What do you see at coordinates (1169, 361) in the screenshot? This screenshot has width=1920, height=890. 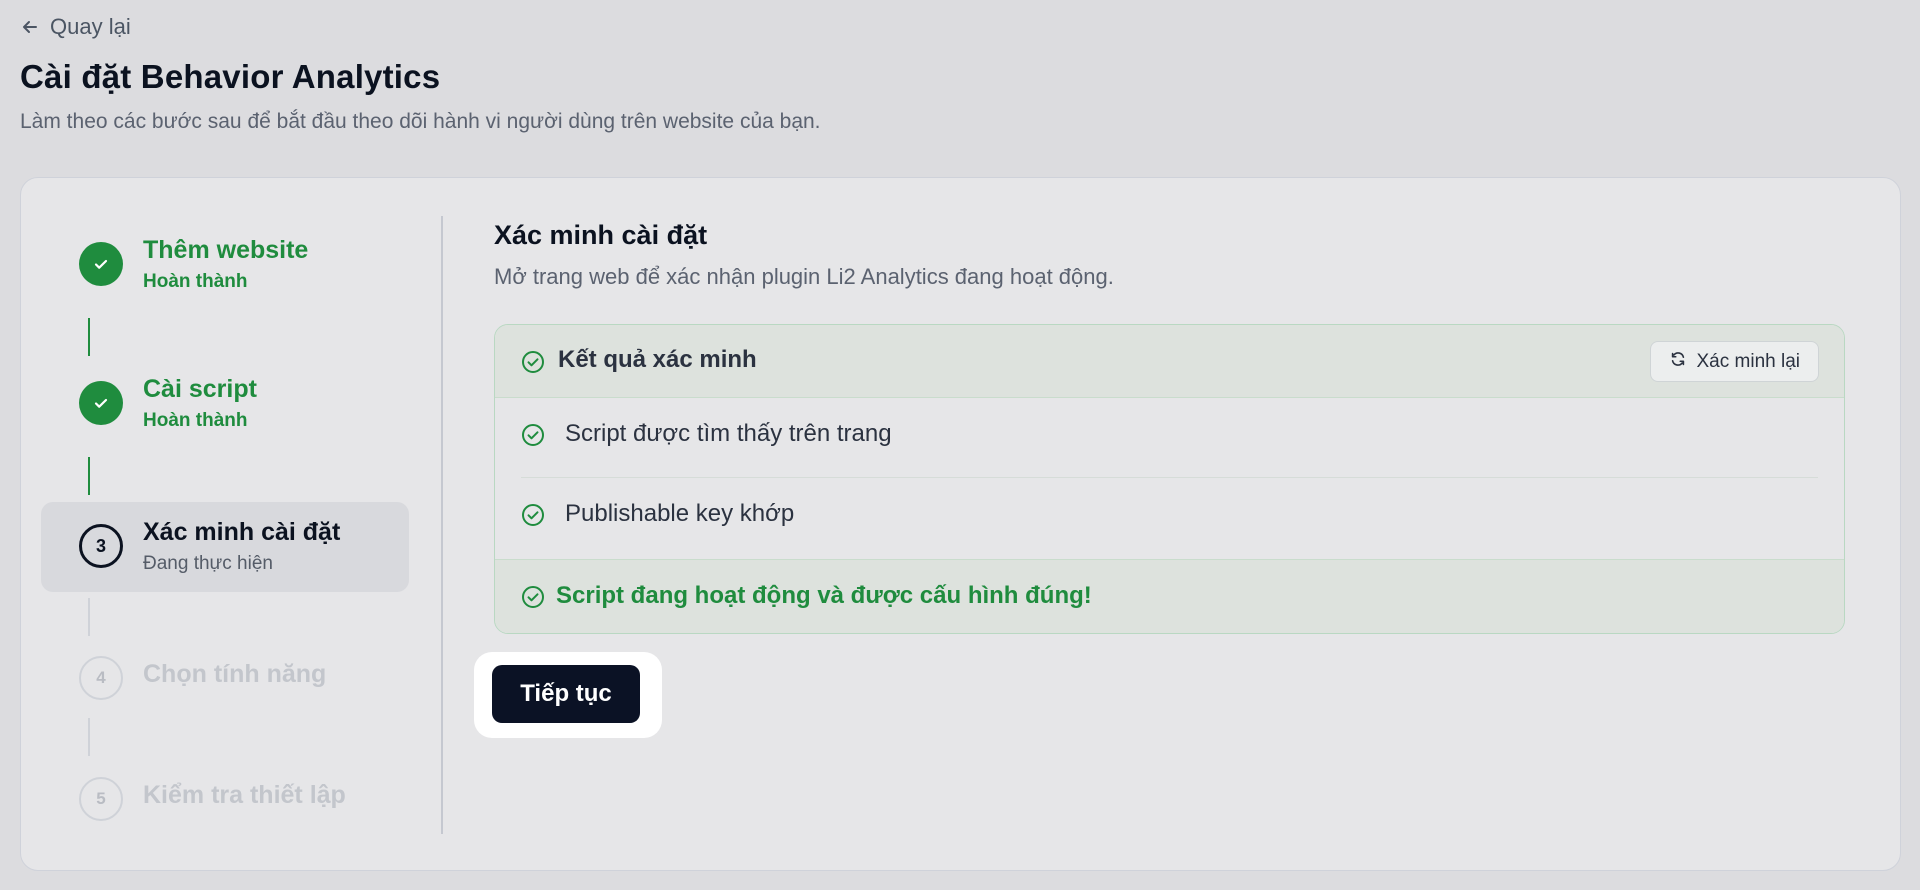 I see `result-header: Kết quả xác minh Xác minh lại` at bounding box center [1169, 361].